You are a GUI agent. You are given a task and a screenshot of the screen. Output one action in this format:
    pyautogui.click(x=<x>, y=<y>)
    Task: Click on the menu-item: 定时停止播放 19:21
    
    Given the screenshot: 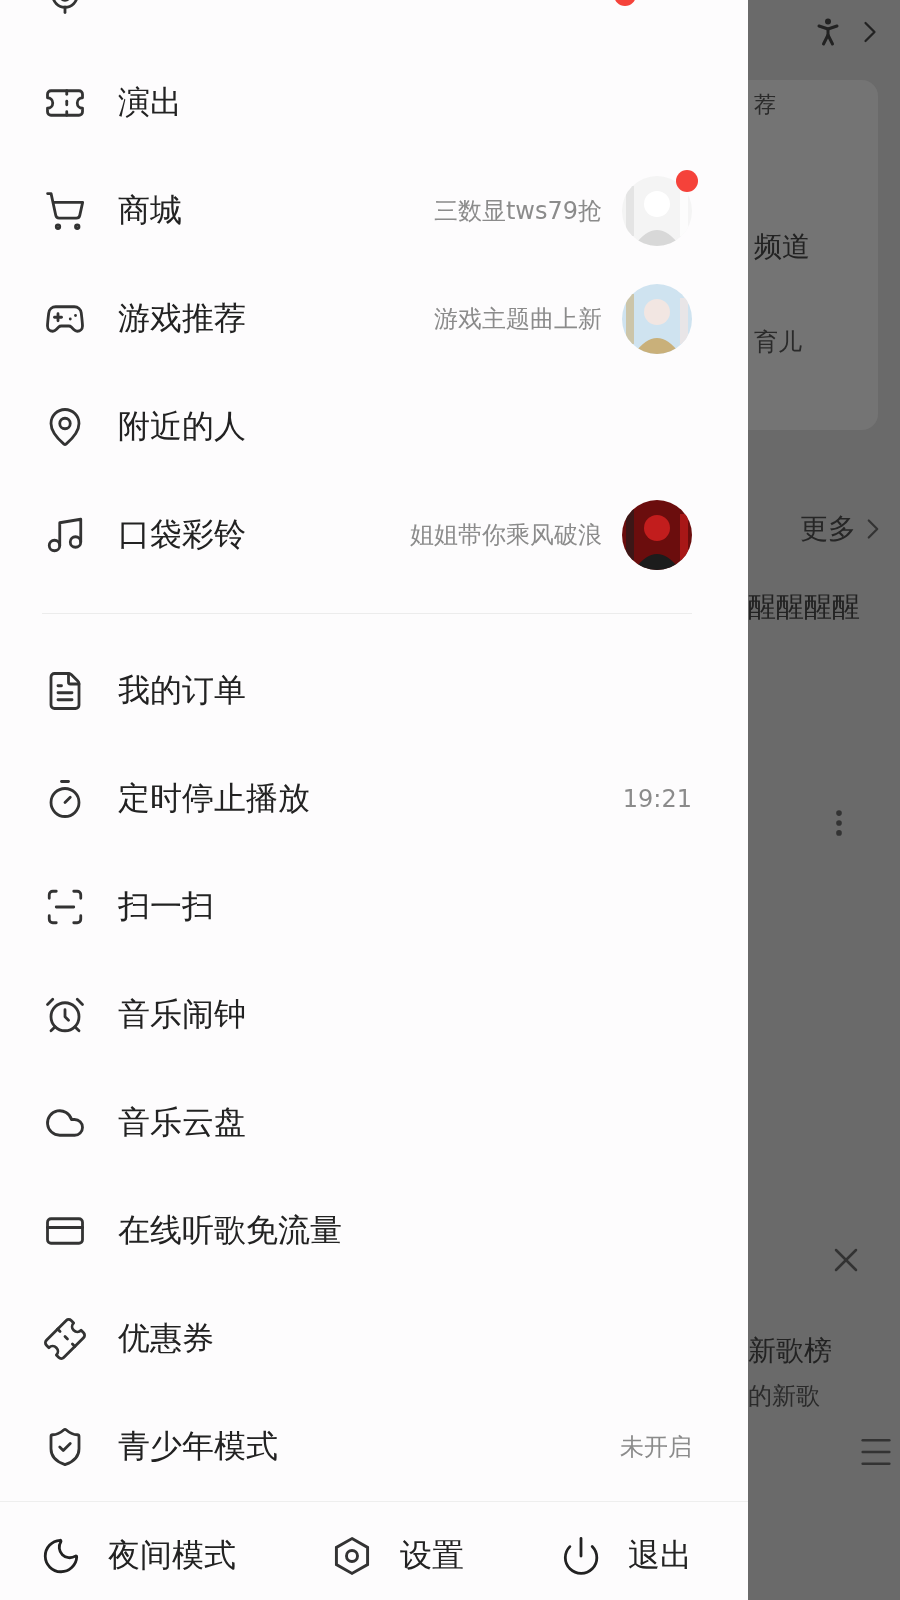 What is the action you would take?
    pyautogui.click(x=374, y=799)
    